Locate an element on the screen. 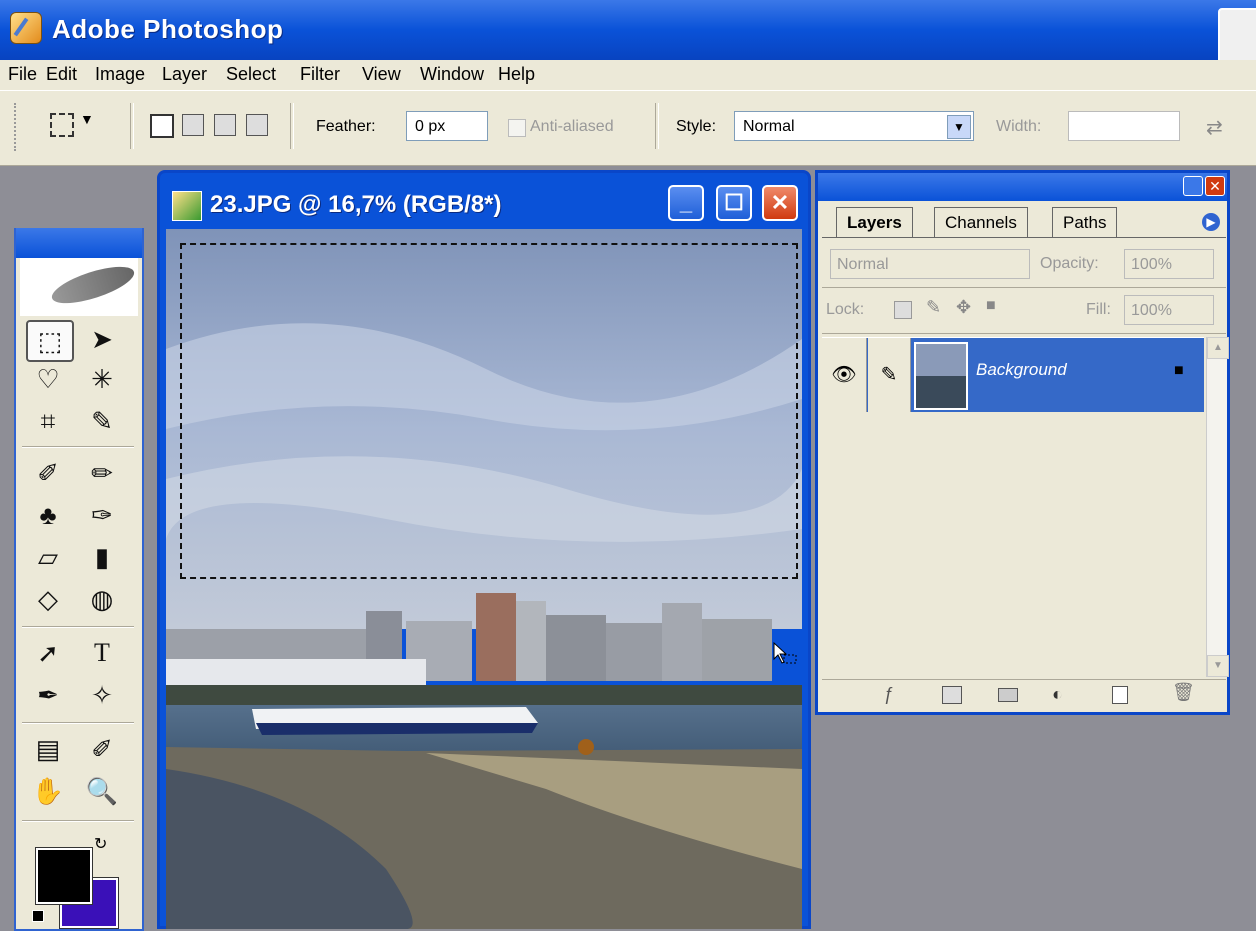 The image size is (1256, 931). tab-paths: Paths is located at coordinates (1085, 222).